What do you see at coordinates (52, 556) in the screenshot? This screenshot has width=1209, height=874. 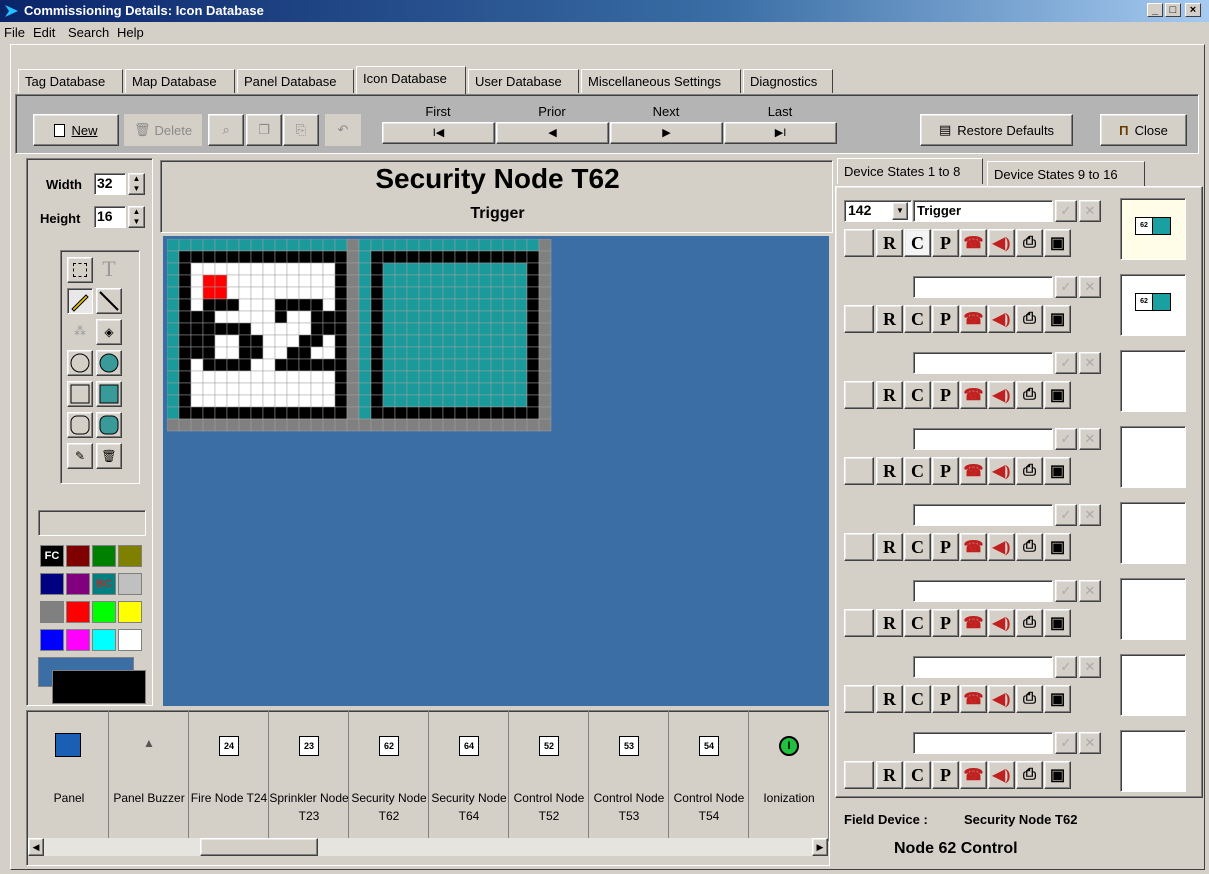 I see `palette-swatch: FC` at bounding box center [52, 556].